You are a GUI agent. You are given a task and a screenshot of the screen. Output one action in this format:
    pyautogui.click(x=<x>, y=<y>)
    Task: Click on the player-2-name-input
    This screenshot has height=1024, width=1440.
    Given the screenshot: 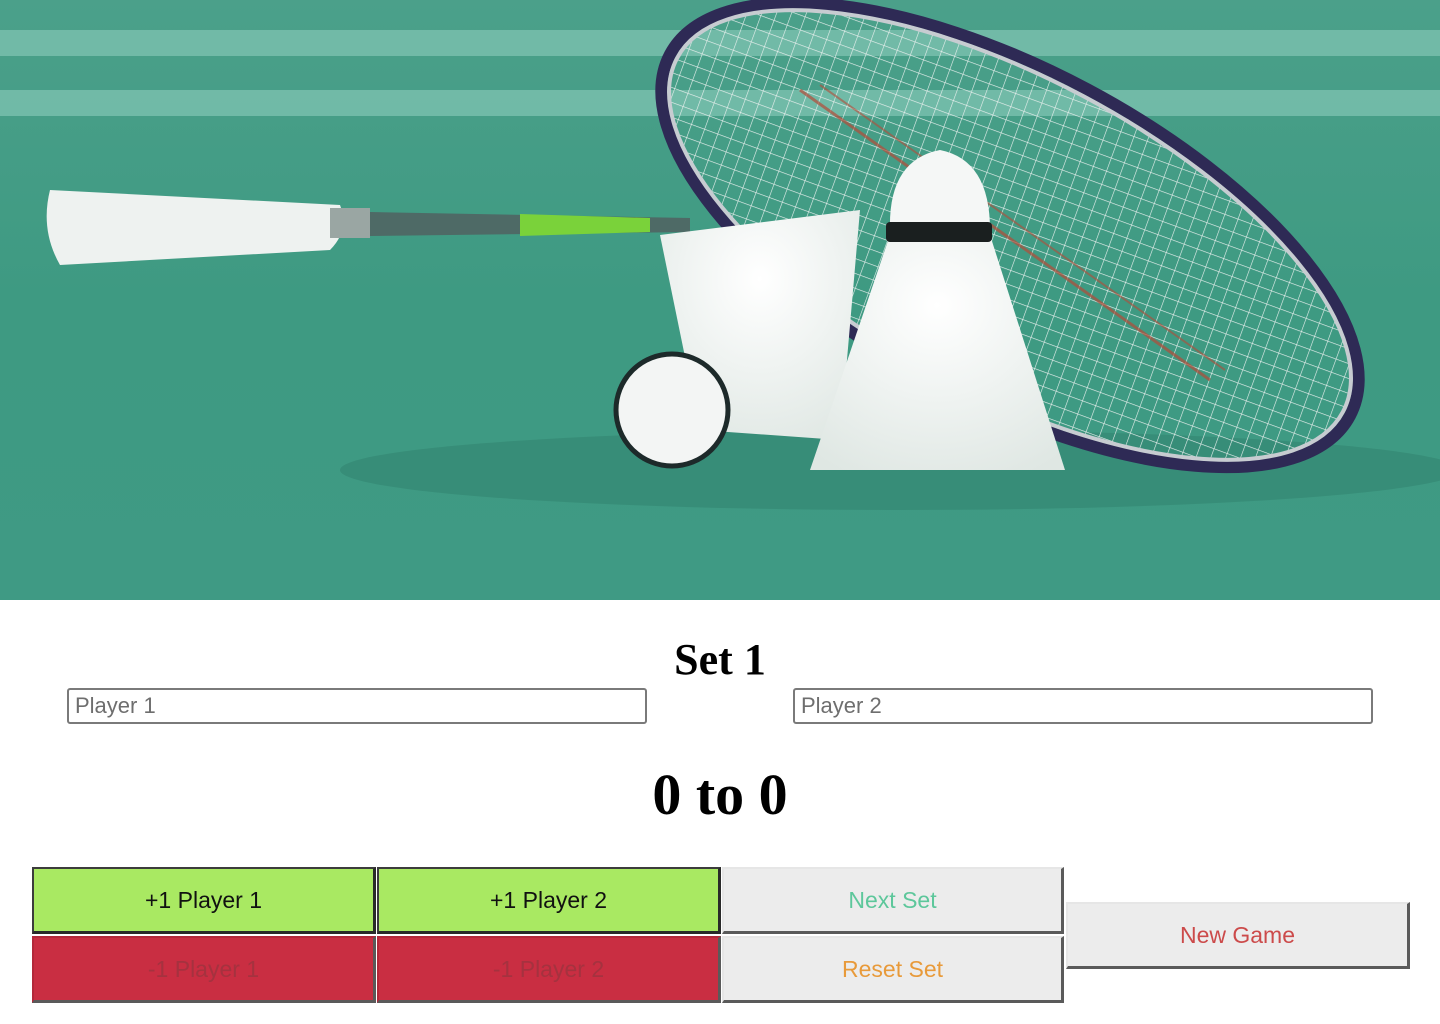 What is the action you would take?
    pyautogui.click(x=1083, y=706)
    